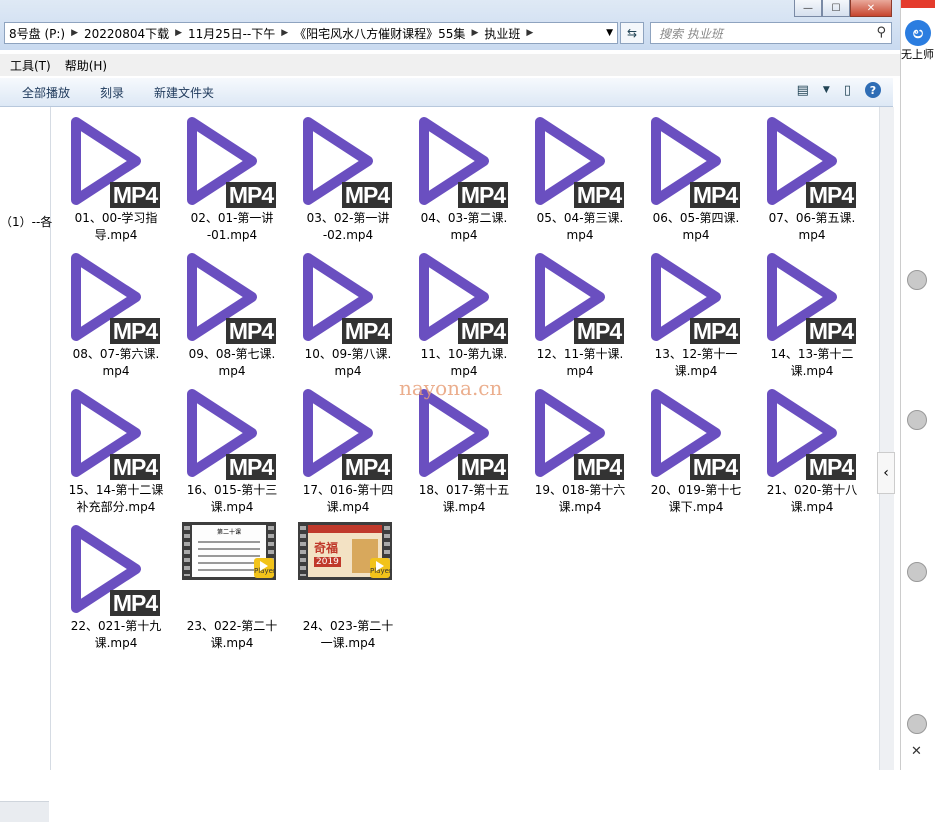 The width and height of the screenshot is (935, 822). I want to click on file-name: 23、022-第二十 课.mp4, so click(232, 635).